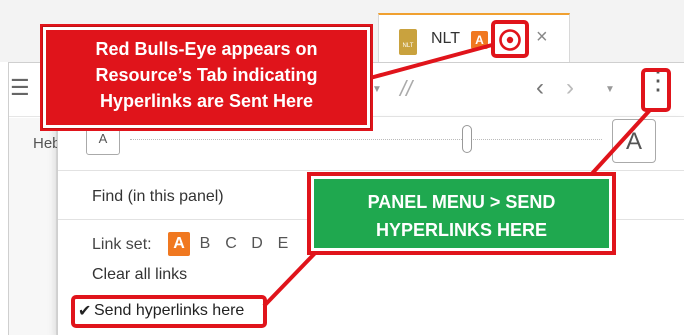 This screenshot has width=684, height=335. What do you see at coordinates (231, 244) in the screenshot?
I see `link-set-c: C` at bounding box center [231, 244].